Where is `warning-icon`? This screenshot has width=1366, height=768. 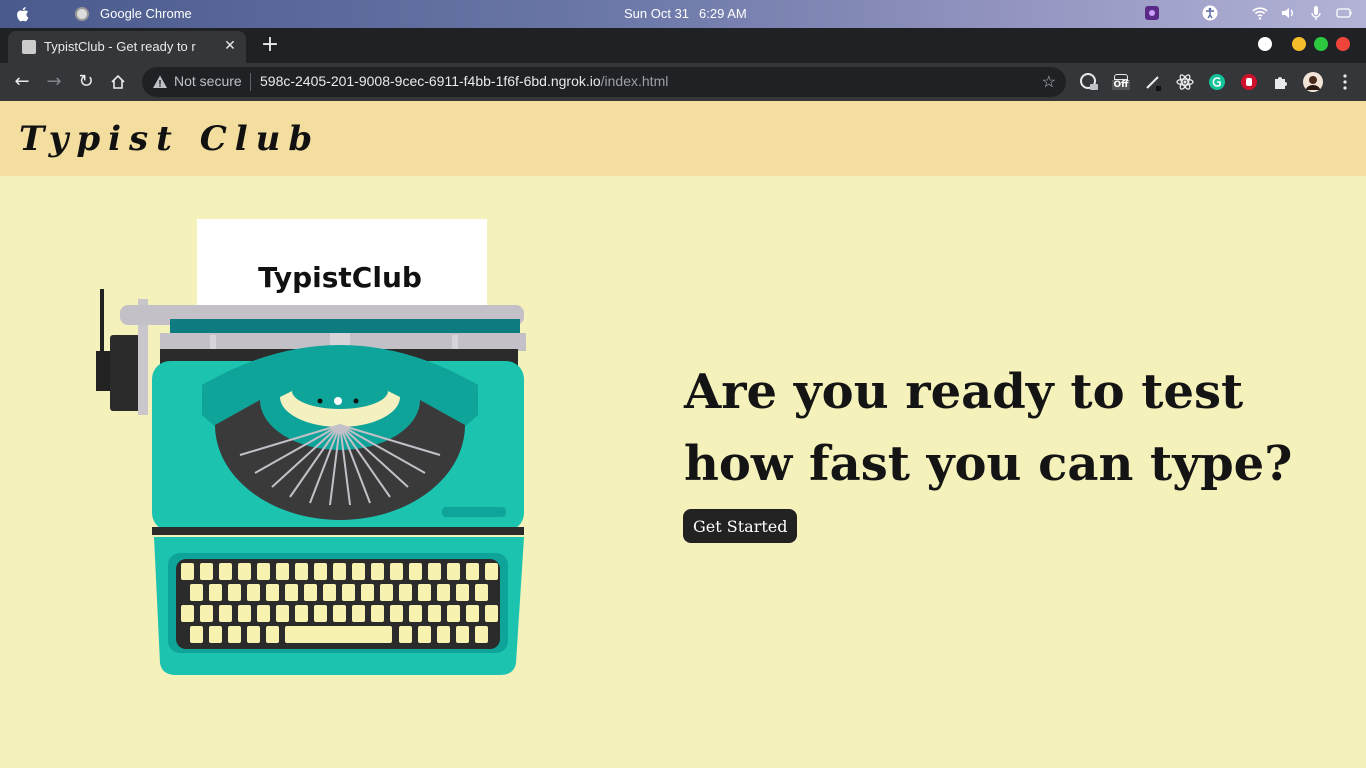
warning-icon is located at coordinates (160, 82).